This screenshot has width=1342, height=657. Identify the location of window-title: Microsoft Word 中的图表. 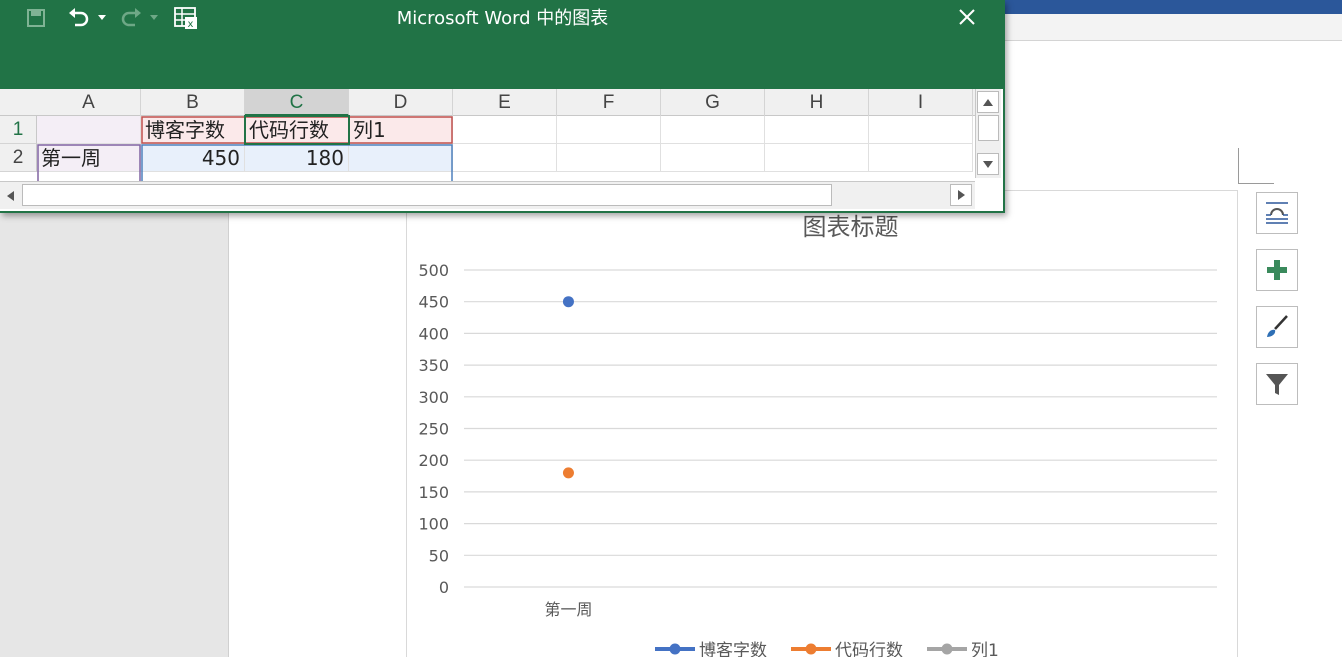
(502, 18).